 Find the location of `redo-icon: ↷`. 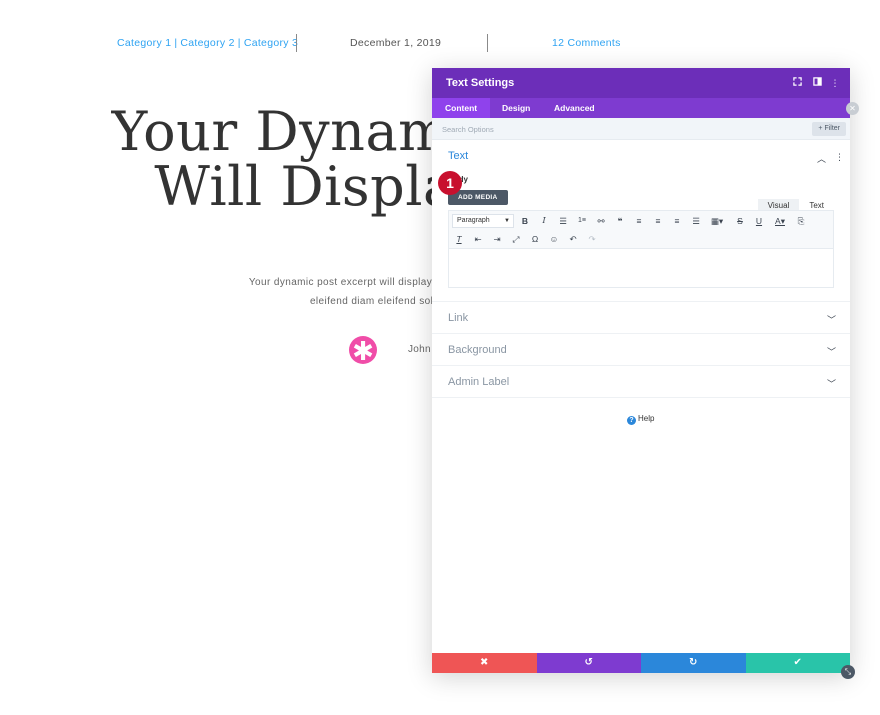

redo-icon: ↷ is located at coordinates (592, 239).